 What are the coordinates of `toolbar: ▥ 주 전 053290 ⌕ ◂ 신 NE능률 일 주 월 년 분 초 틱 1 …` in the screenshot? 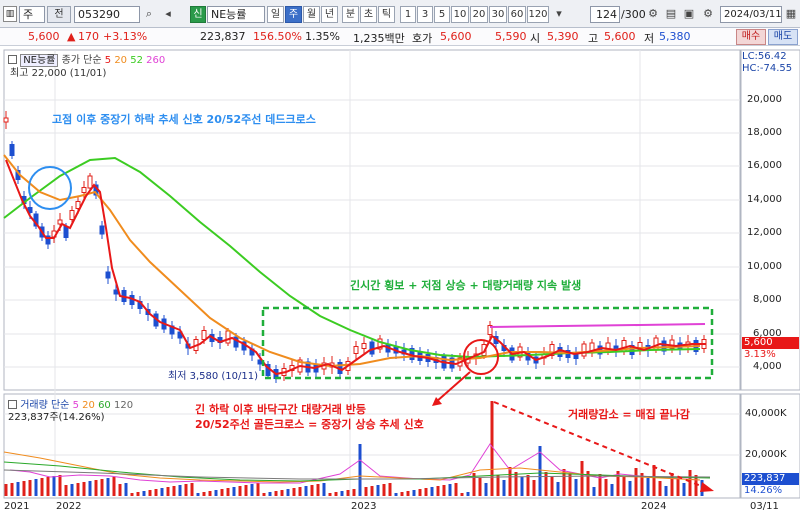 It's located at (400, 14).